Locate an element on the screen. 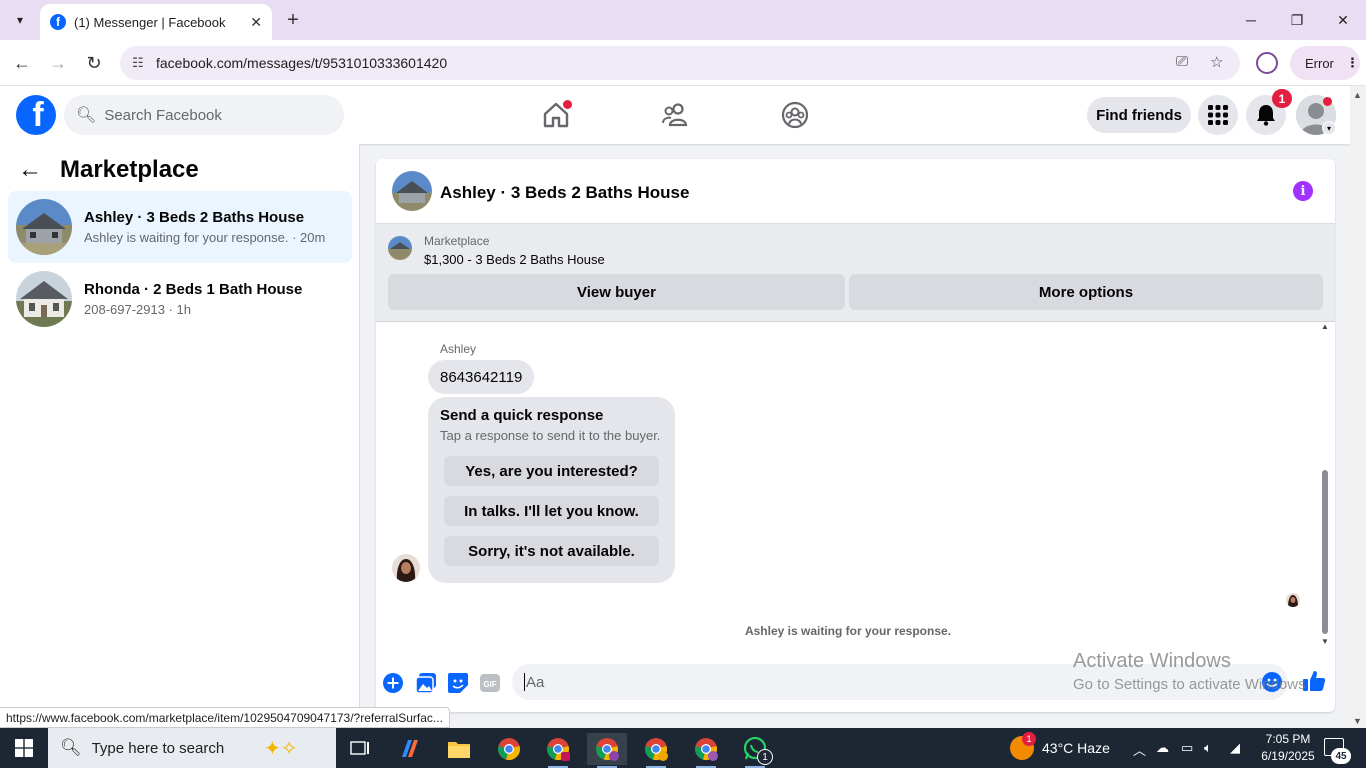 The height and width of the screenshot is (768, 1366). profile-error-button: Error ⋮ is located at coordinates (1325, 63).